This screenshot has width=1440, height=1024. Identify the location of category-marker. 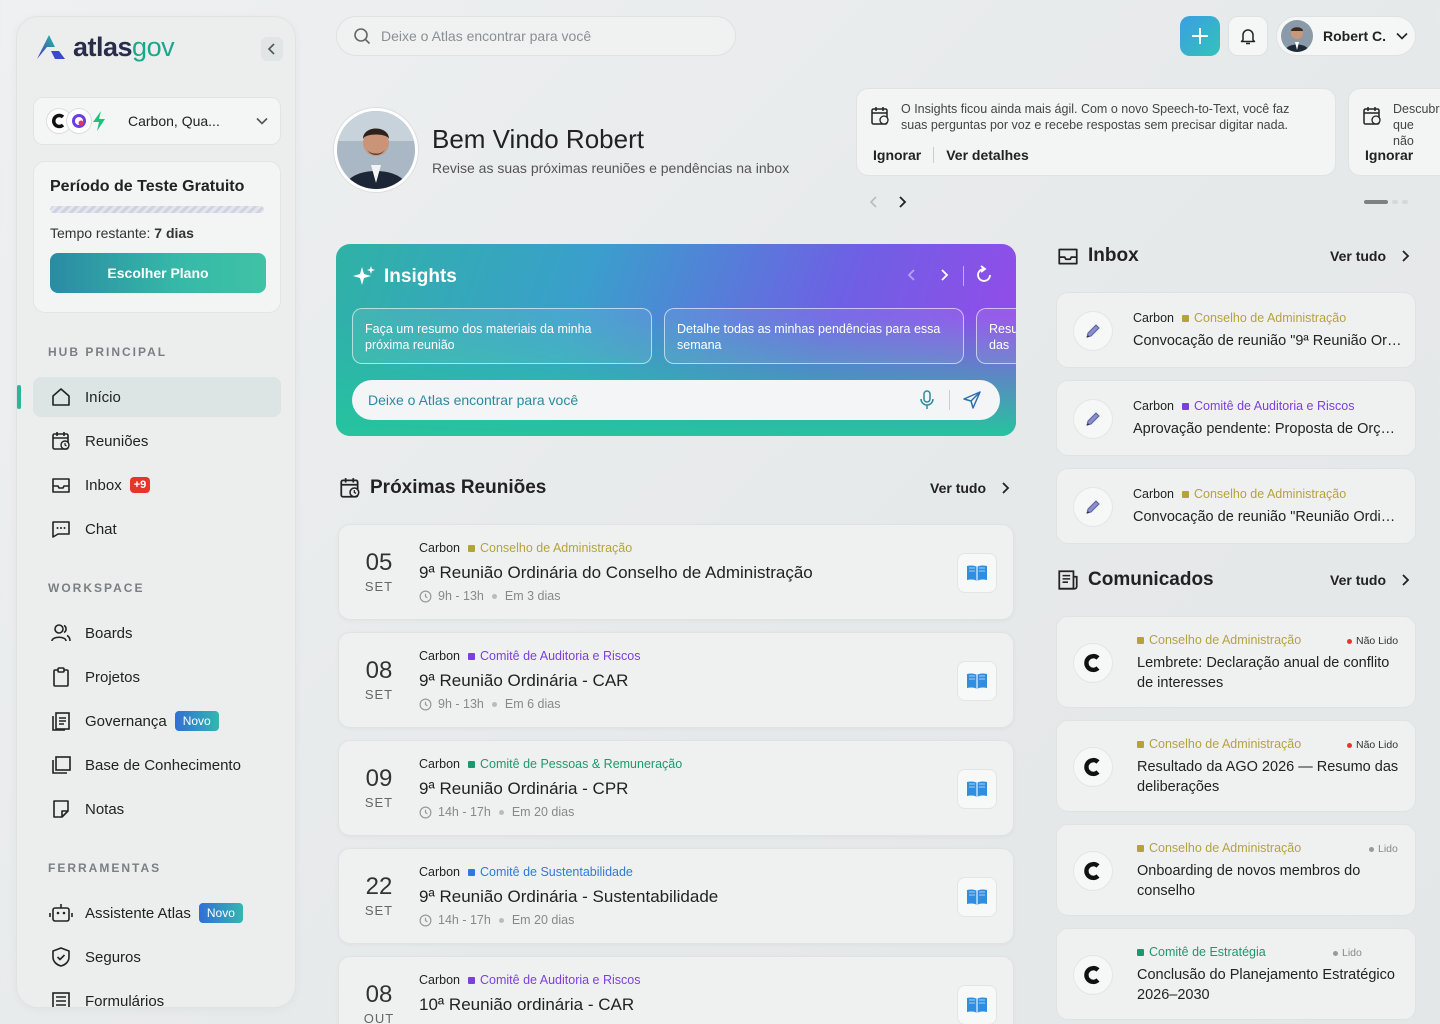
(1140, 744).